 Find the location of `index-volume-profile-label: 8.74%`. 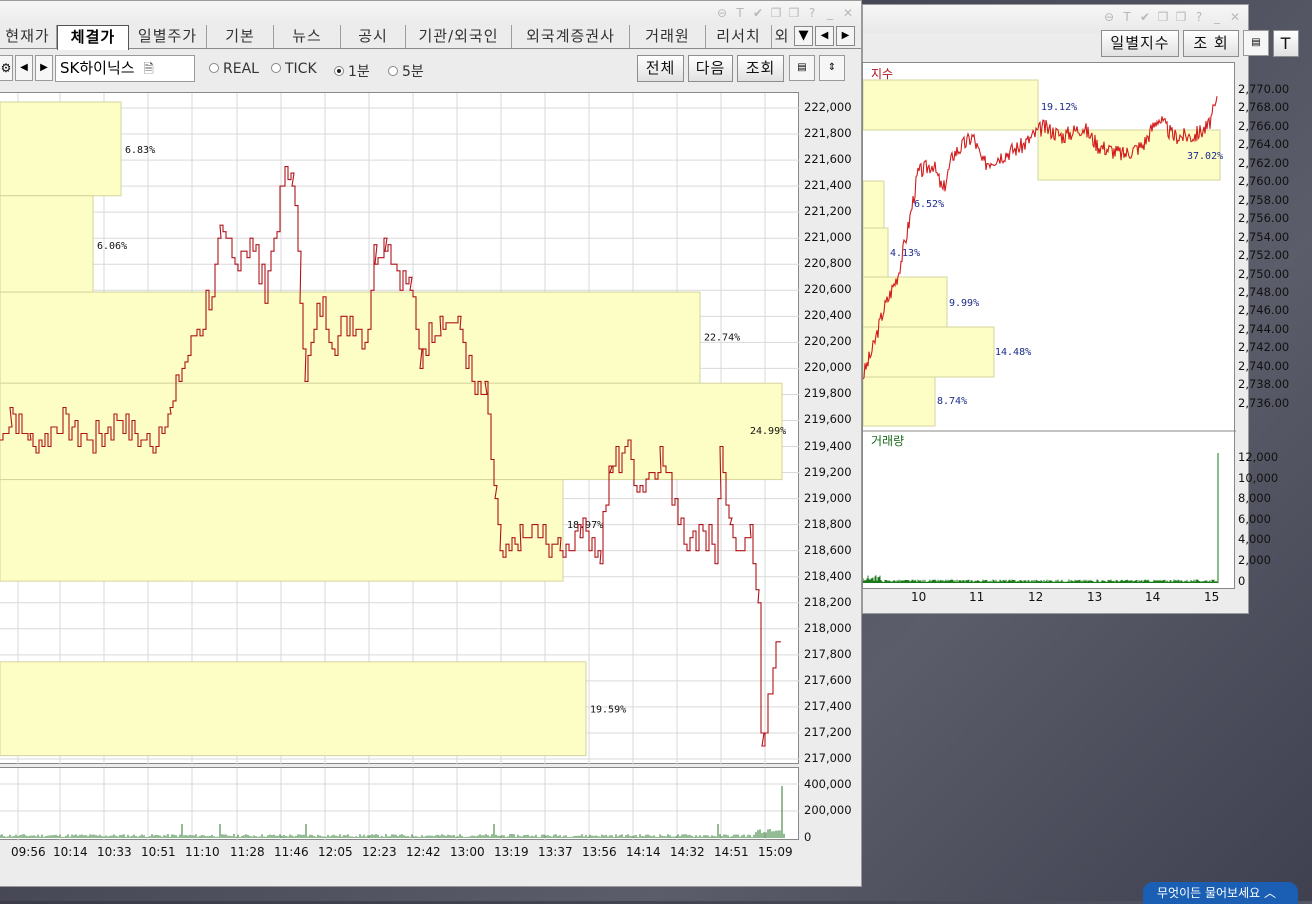

index-volume-profile-label: 8.74% is located at coordinates (952, 401).